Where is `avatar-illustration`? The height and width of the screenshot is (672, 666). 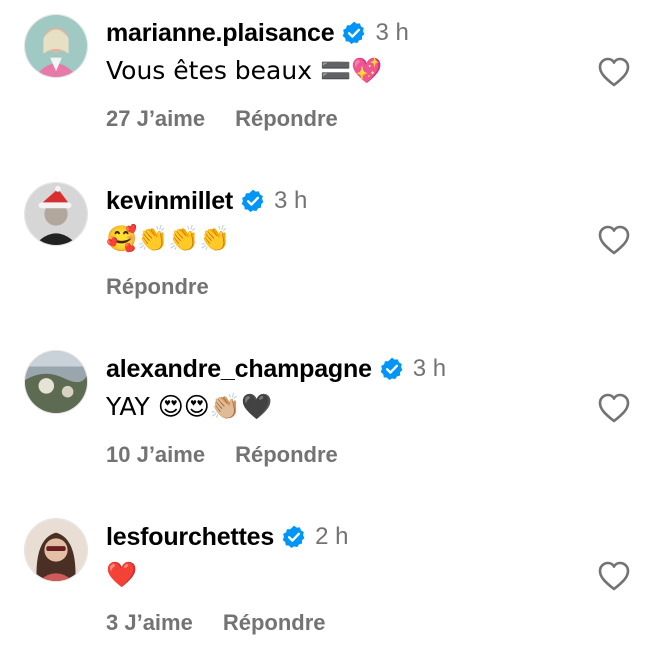
avatar-illustration is located at coordinates (56, 46).